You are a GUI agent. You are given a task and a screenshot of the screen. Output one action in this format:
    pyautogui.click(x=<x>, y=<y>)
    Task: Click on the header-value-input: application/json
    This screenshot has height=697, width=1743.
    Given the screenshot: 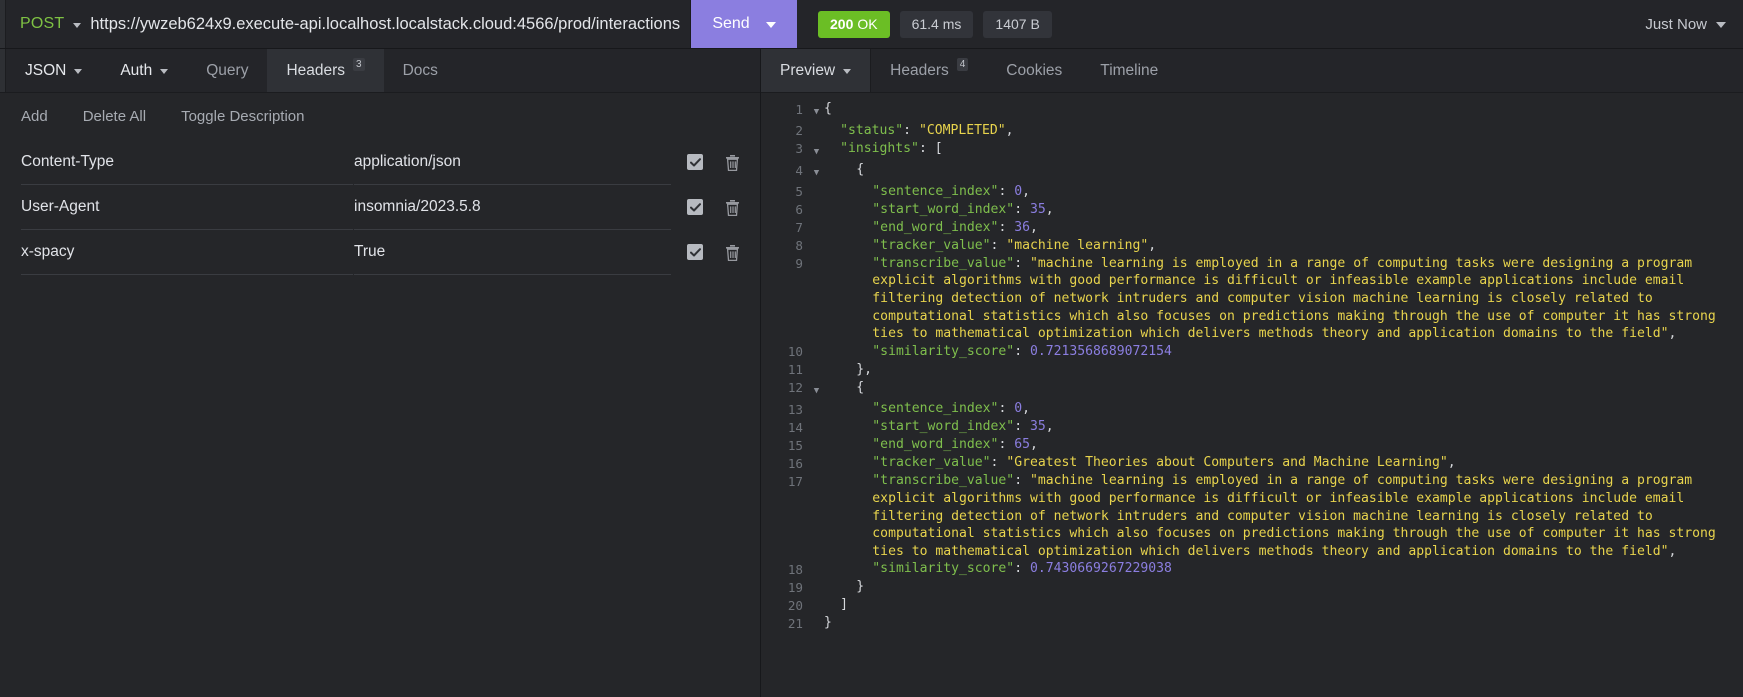 What is the action you would take?
    pyautogui.click(x=512, y=162)
    